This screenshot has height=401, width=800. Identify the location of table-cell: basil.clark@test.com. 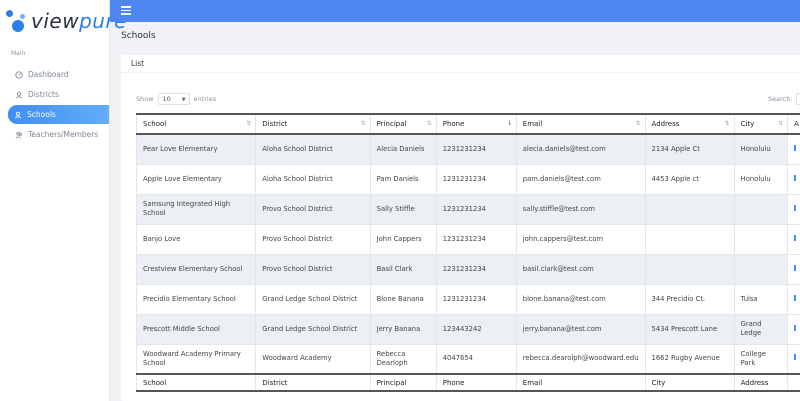
(580, 269).